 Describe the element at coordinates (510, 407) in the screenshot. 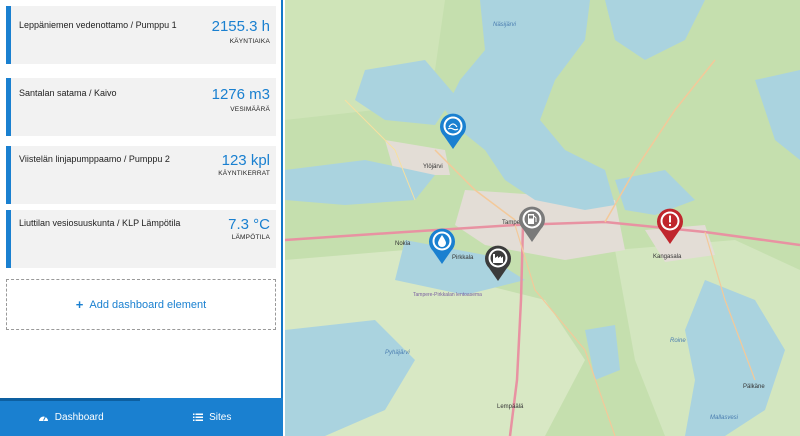

I see `map-label-town: Lempäälä` at that location.